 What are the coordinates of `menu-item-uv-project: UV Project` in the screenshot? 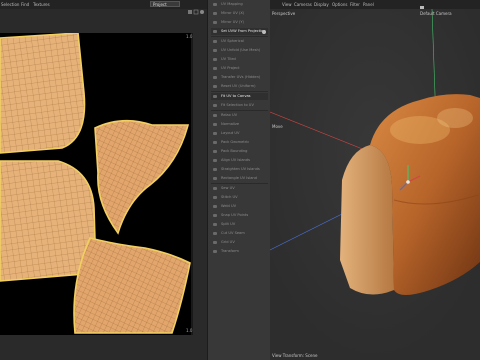 It's located at (239, 68).